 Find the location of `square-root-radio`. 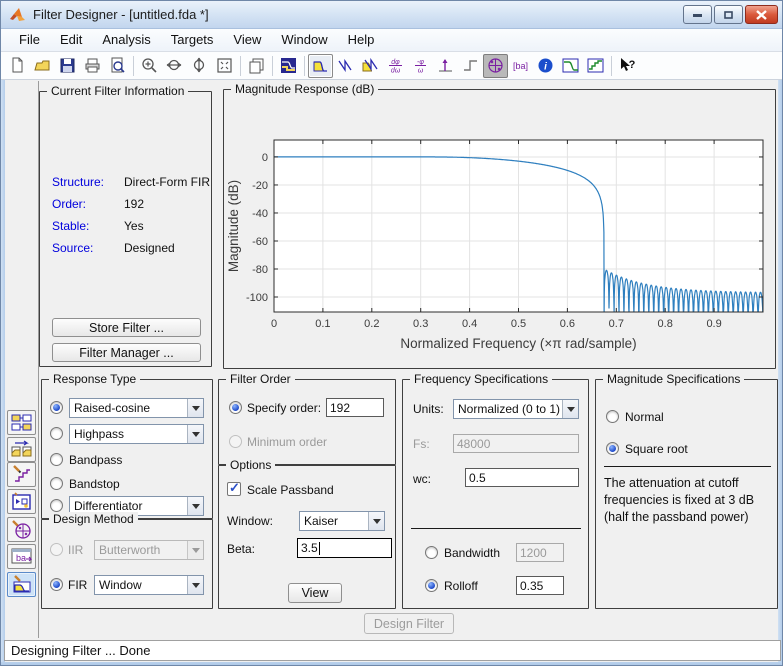

square-root-radio is located at coordinates (612, 448).